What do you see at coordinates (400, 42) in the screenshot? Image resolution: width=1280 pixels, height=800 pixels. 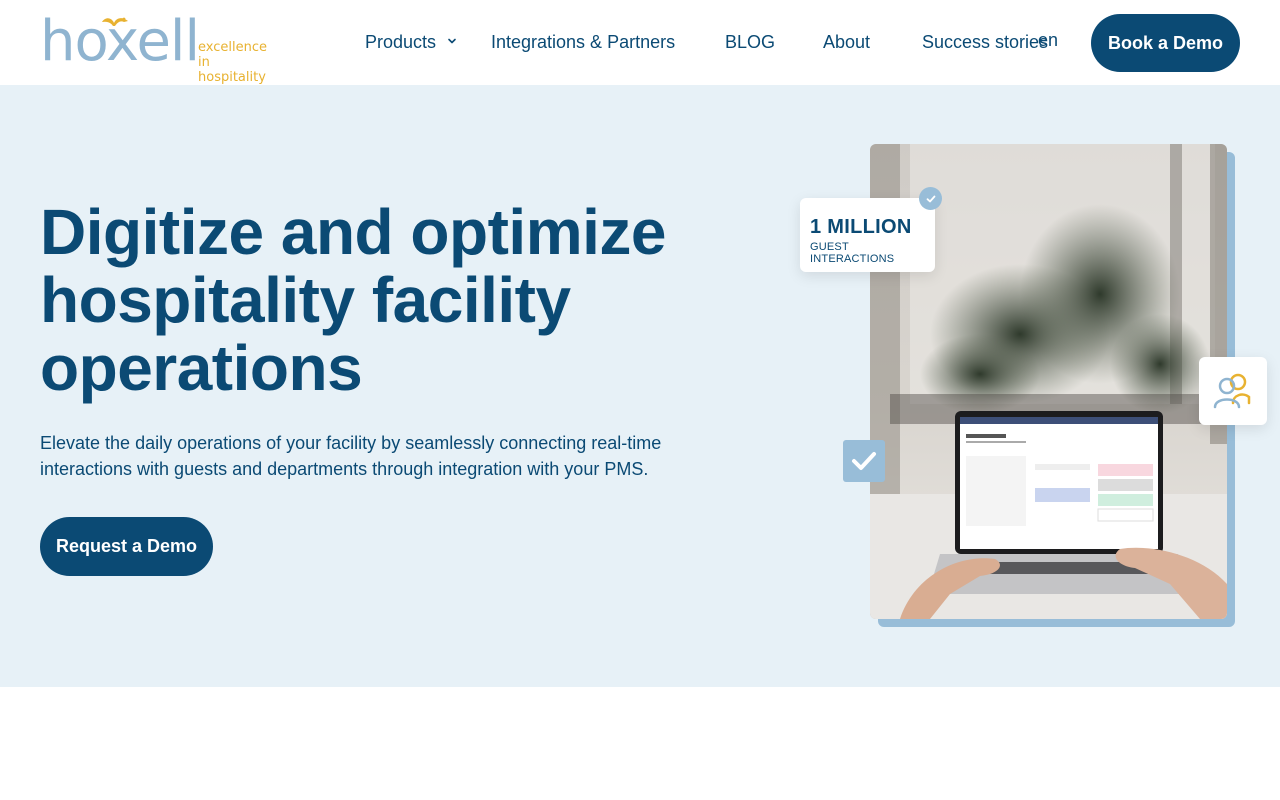 I see `nav-products: Products` at bounding box center [400, 42].